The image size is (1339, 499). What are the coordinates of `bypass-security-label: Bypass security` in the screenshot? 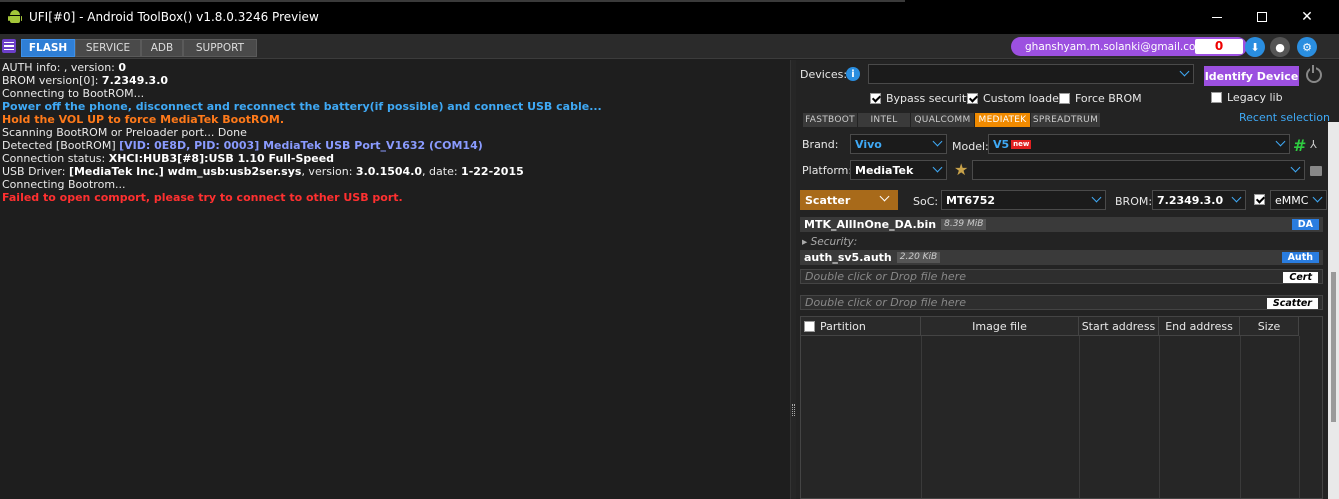 It's located at (929, 98).